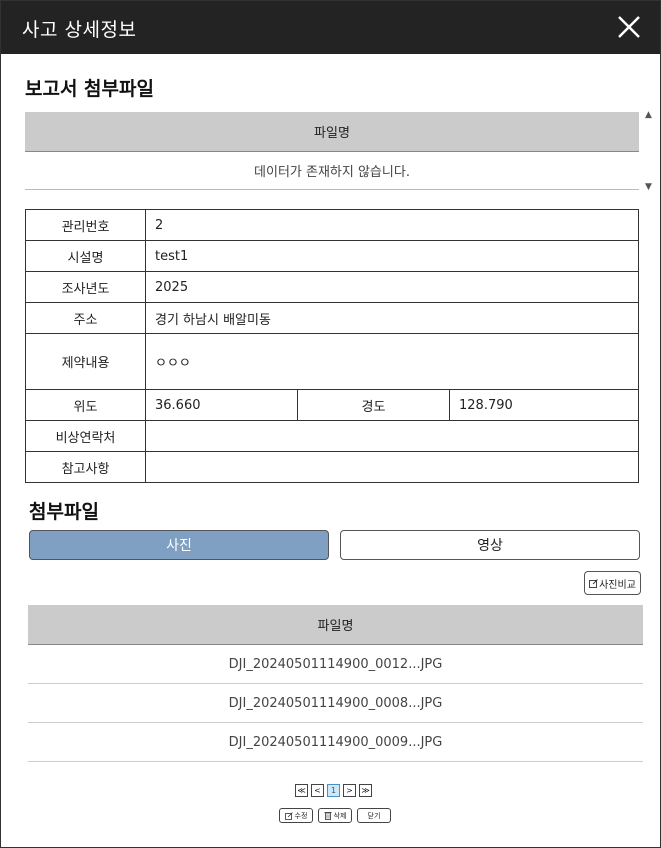 The height and width of the screenshot is (848, 661). I want to click on facility-value: test1, so click(392, 256).